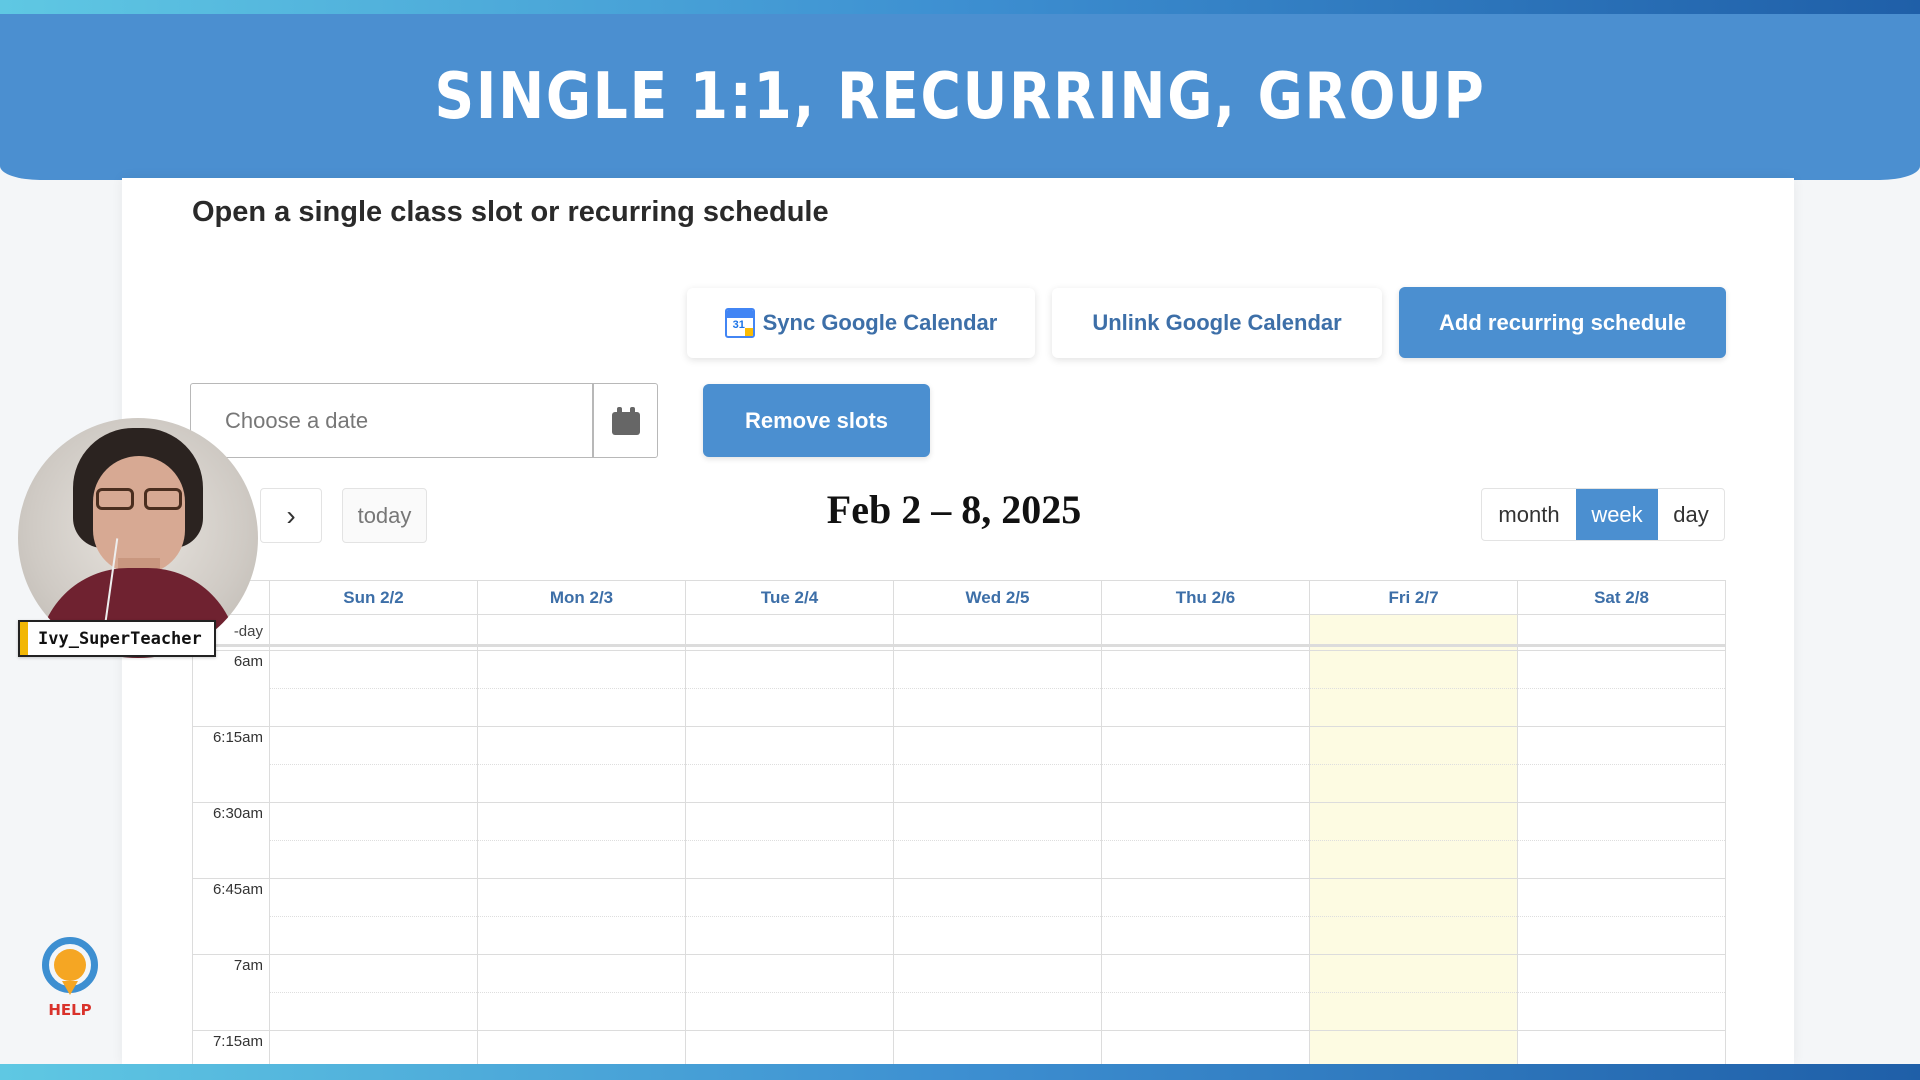  I want to click on remove-slots-label: Remove slots, so click(816, 420).